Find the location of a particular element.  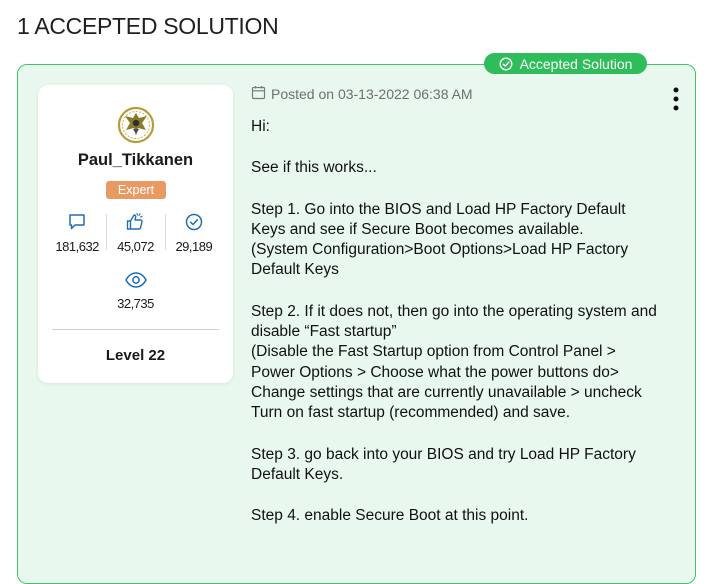

accepted-solutions-heading: 1 ACCEPTED SOLUTION is located at coordinates (148, 26).